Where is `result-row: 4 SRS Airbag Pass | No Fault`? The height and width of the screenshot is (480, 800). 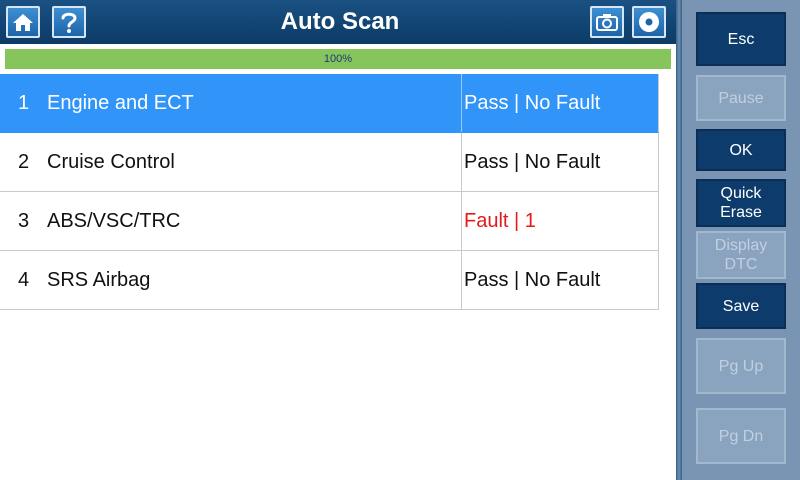
result-row: 4 SRS Airbag Pass | No Fault is located at coordinates (329, 280).